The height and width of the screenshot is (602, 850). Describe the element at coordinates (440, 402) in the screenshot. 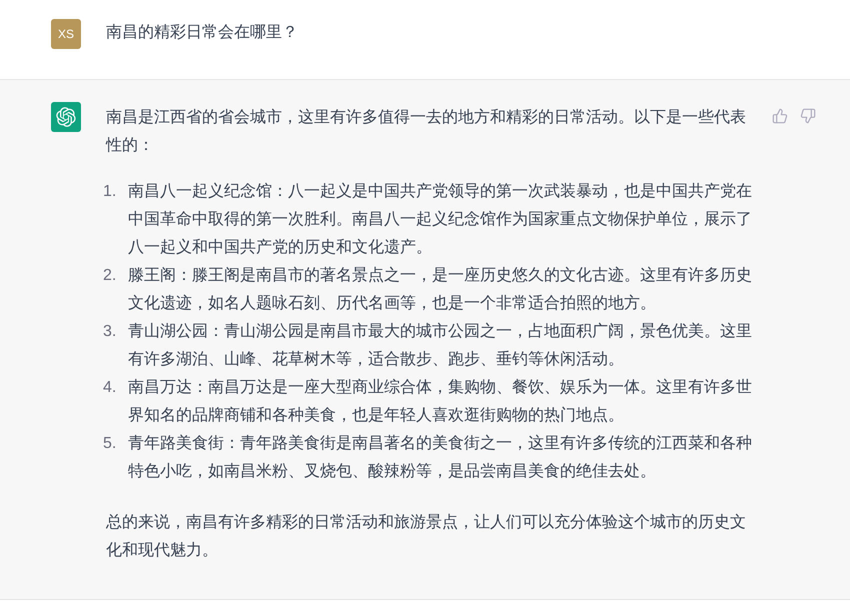

I see `list-item-text: 南昌万达：南昌万达是一座大型商业综合体，集购物、餐饮、娱乐为一体。这里有许多世界知名的品牌商铺和各种美食，也是年轻人喜欢逛街购物的热门地点。` at that location.